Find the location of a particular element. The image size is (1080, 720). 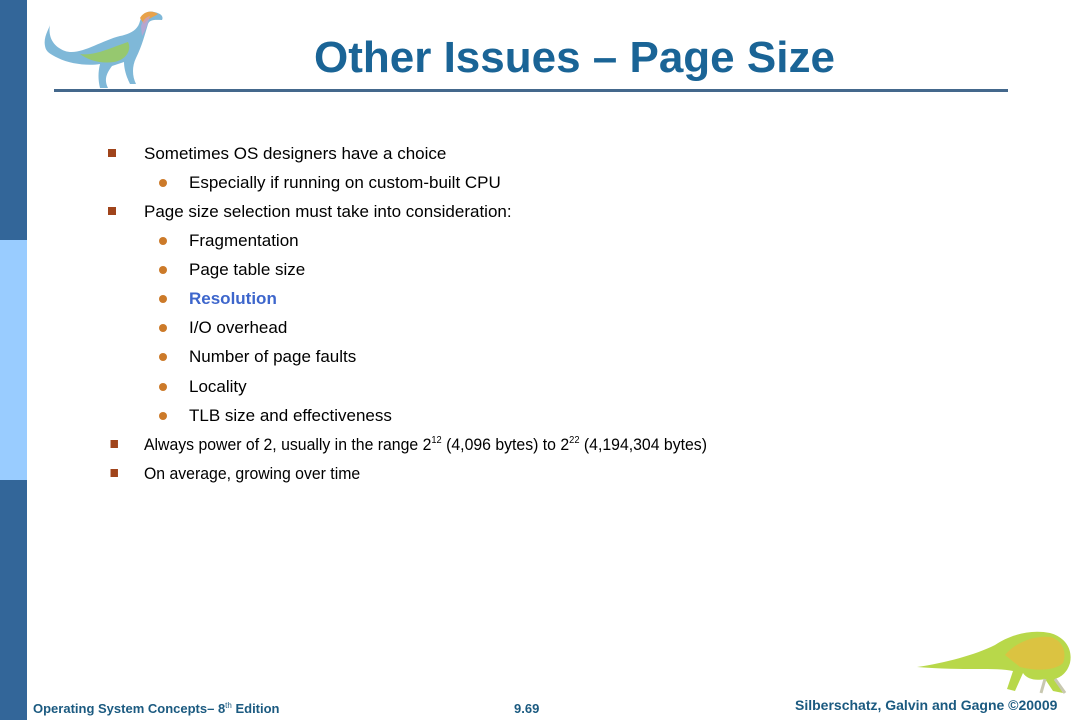

bullet-item: On average, growing over time is located at coordinates (235, 474).